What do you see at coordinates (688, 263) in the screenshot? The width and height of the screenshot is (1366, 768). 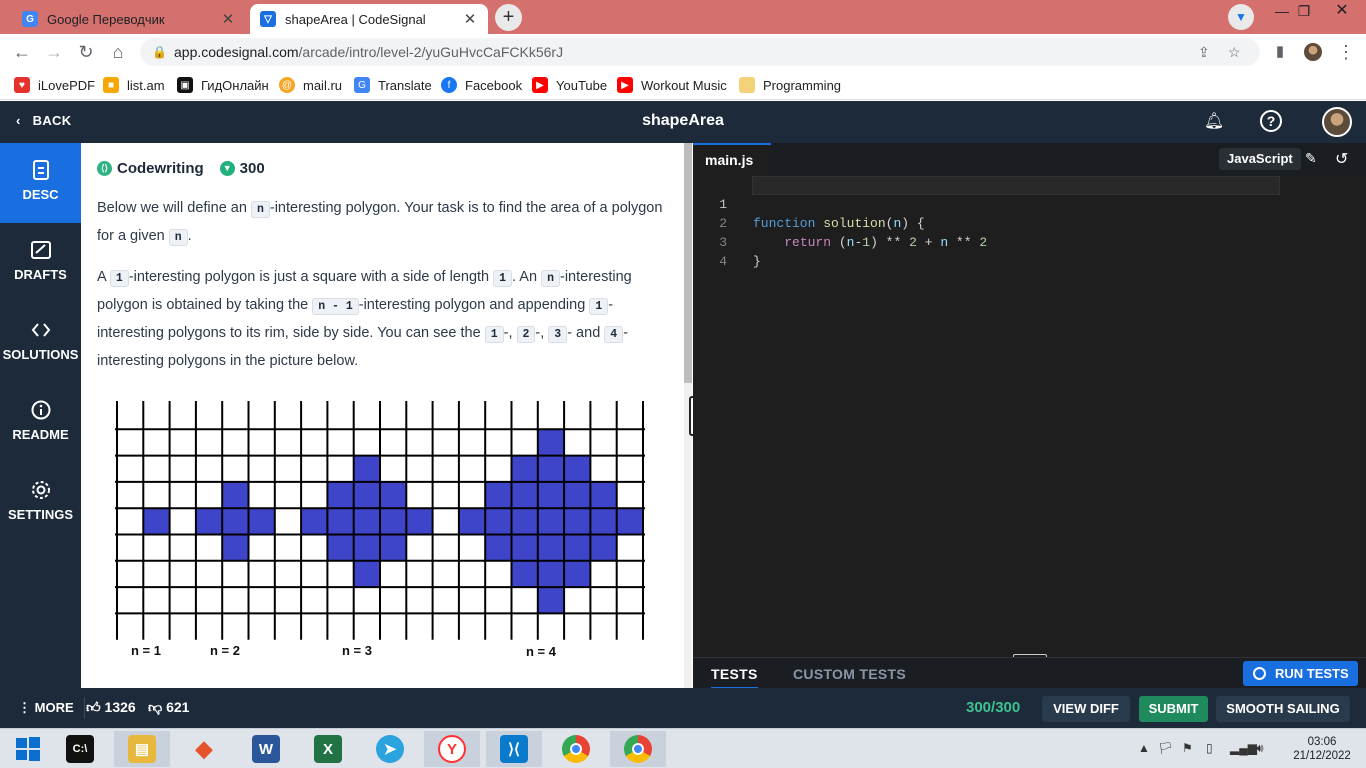 I see `scrollbar-thumb` at bounding box center [688, 263].